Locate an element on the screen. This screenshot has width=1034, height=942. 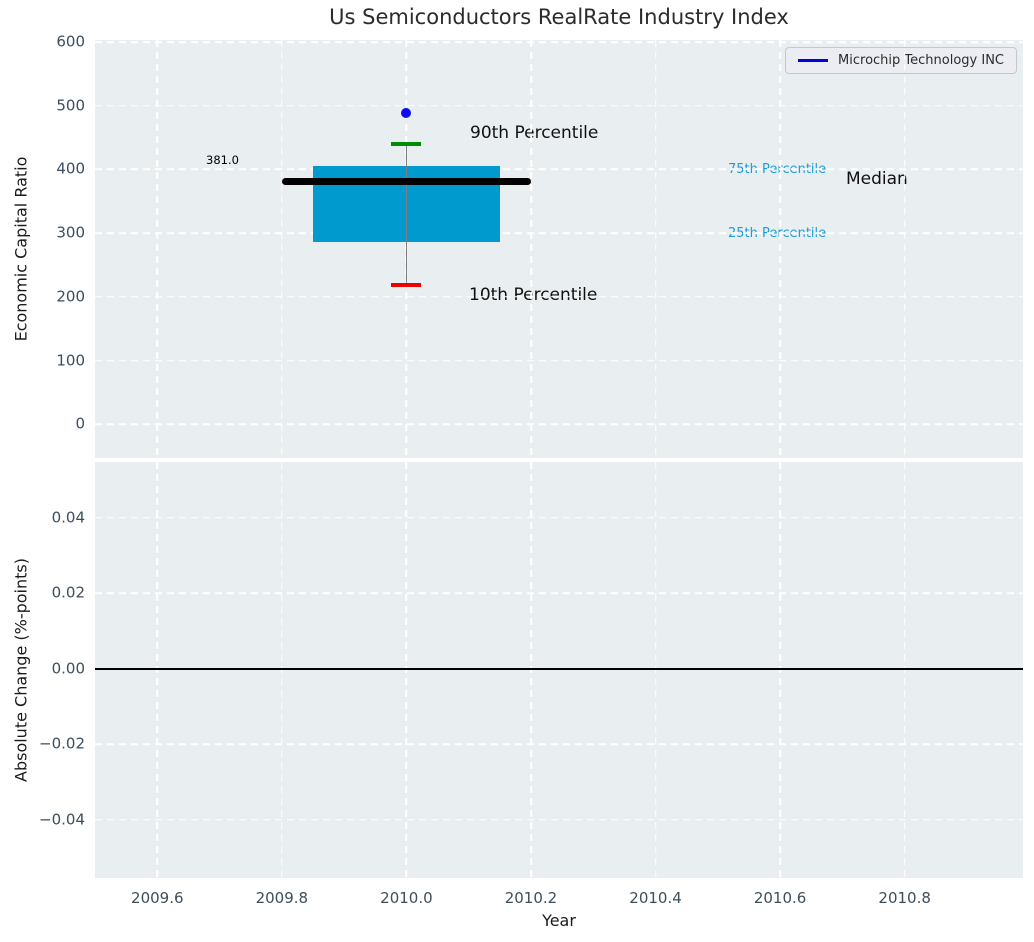
whisker-line is located at coordinates (406, 214).